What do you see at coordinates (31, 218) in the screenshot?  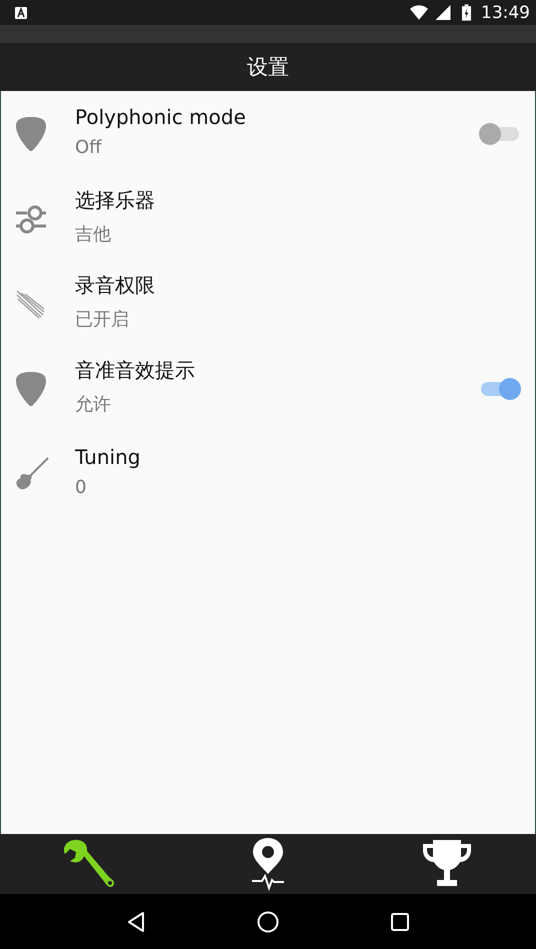 I see `sliders-icon` at bounding box center [31, 218].